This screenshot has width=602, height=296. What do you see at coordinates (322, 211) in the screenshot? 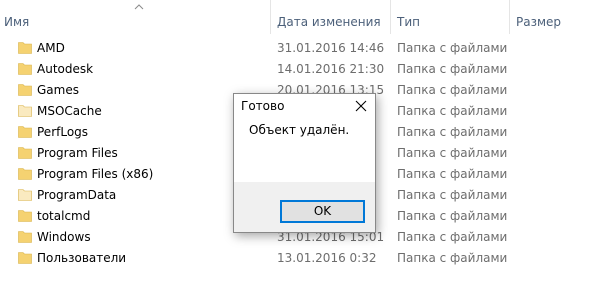
I see `ok-button: OK` at bounding box center [322, 211].